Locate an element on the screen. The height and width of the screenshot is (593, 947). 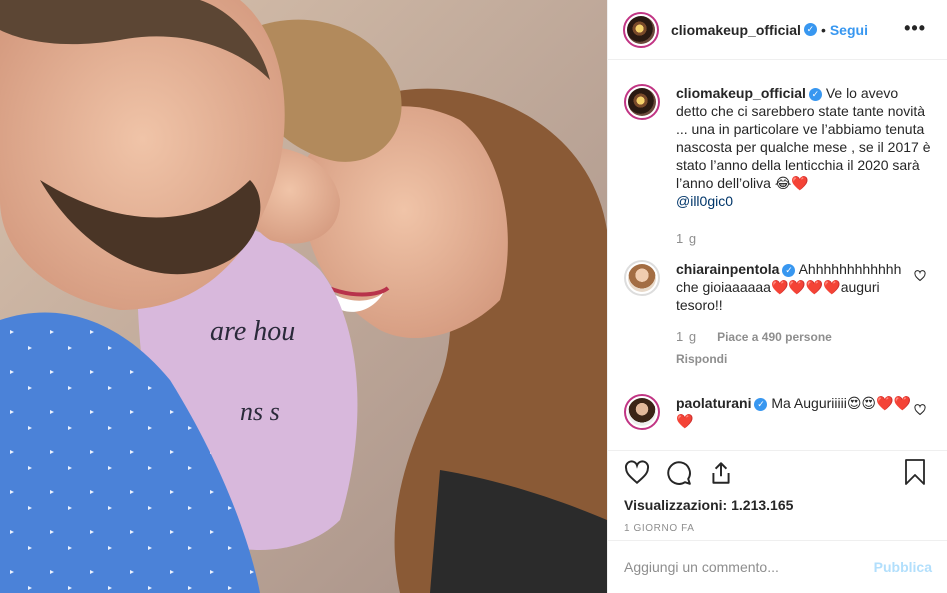
caption-mention: @ill0gic0 is located at coordinates (704, 201).